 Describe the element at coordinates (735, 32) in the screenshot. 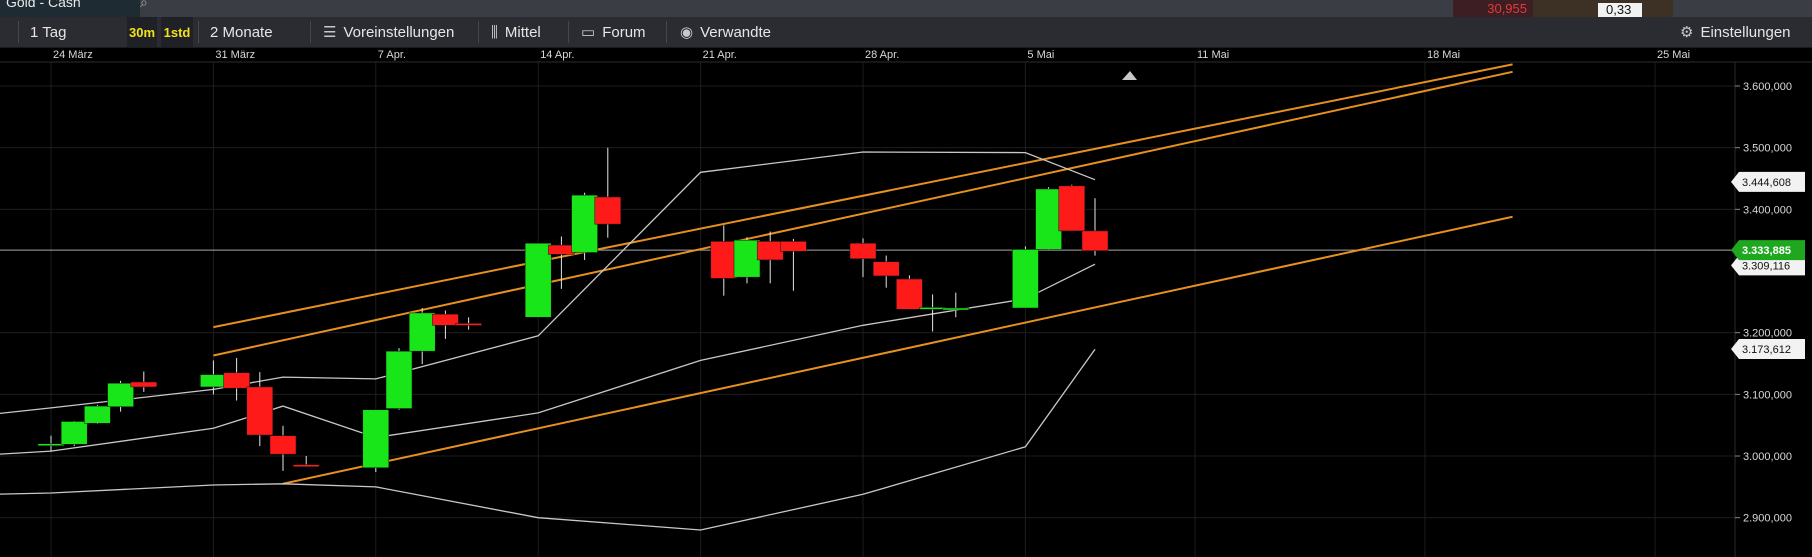

I see `related-label: Verwandte` at that location.